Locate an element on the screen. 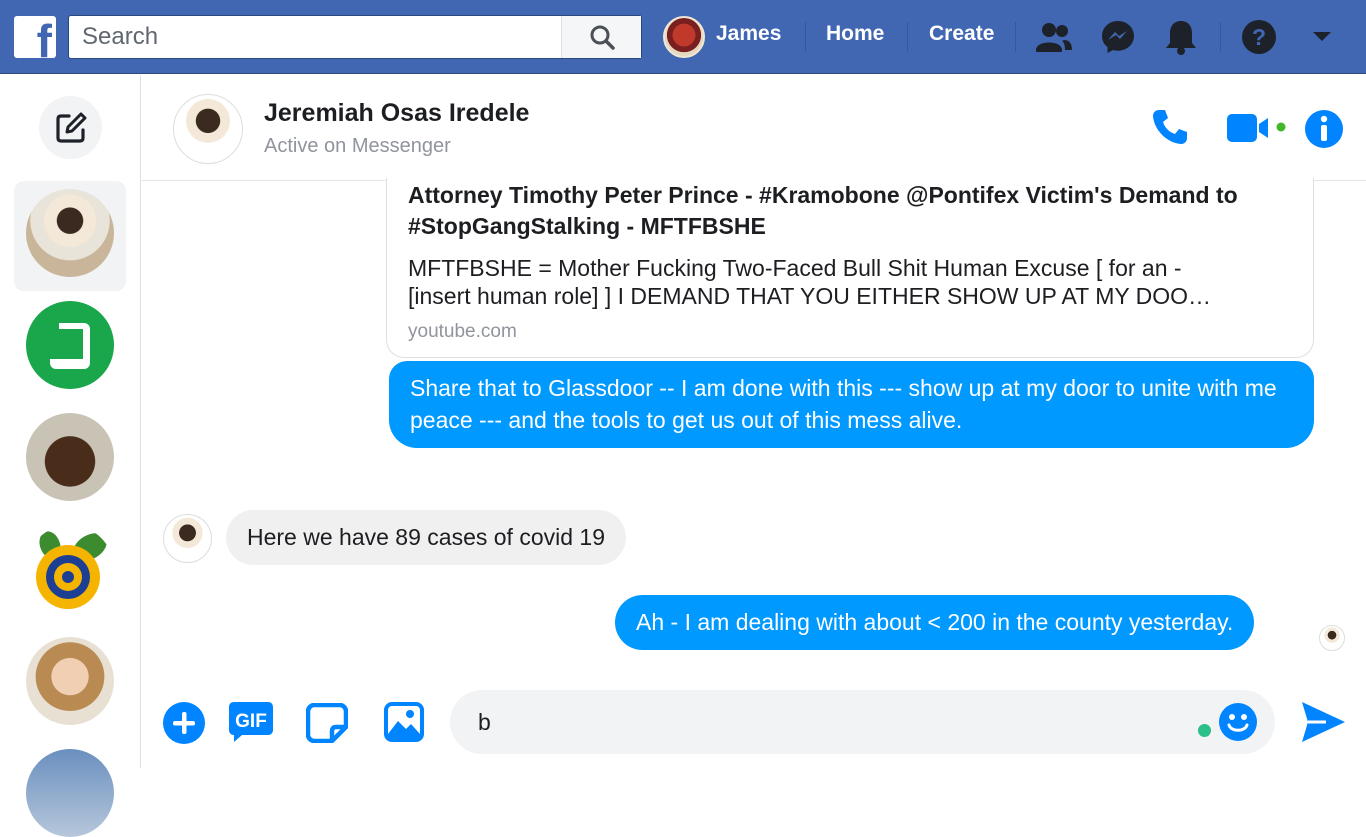 The height and width of the screenshot is (837, 1366). search-button is located at coordinates (601, 37).